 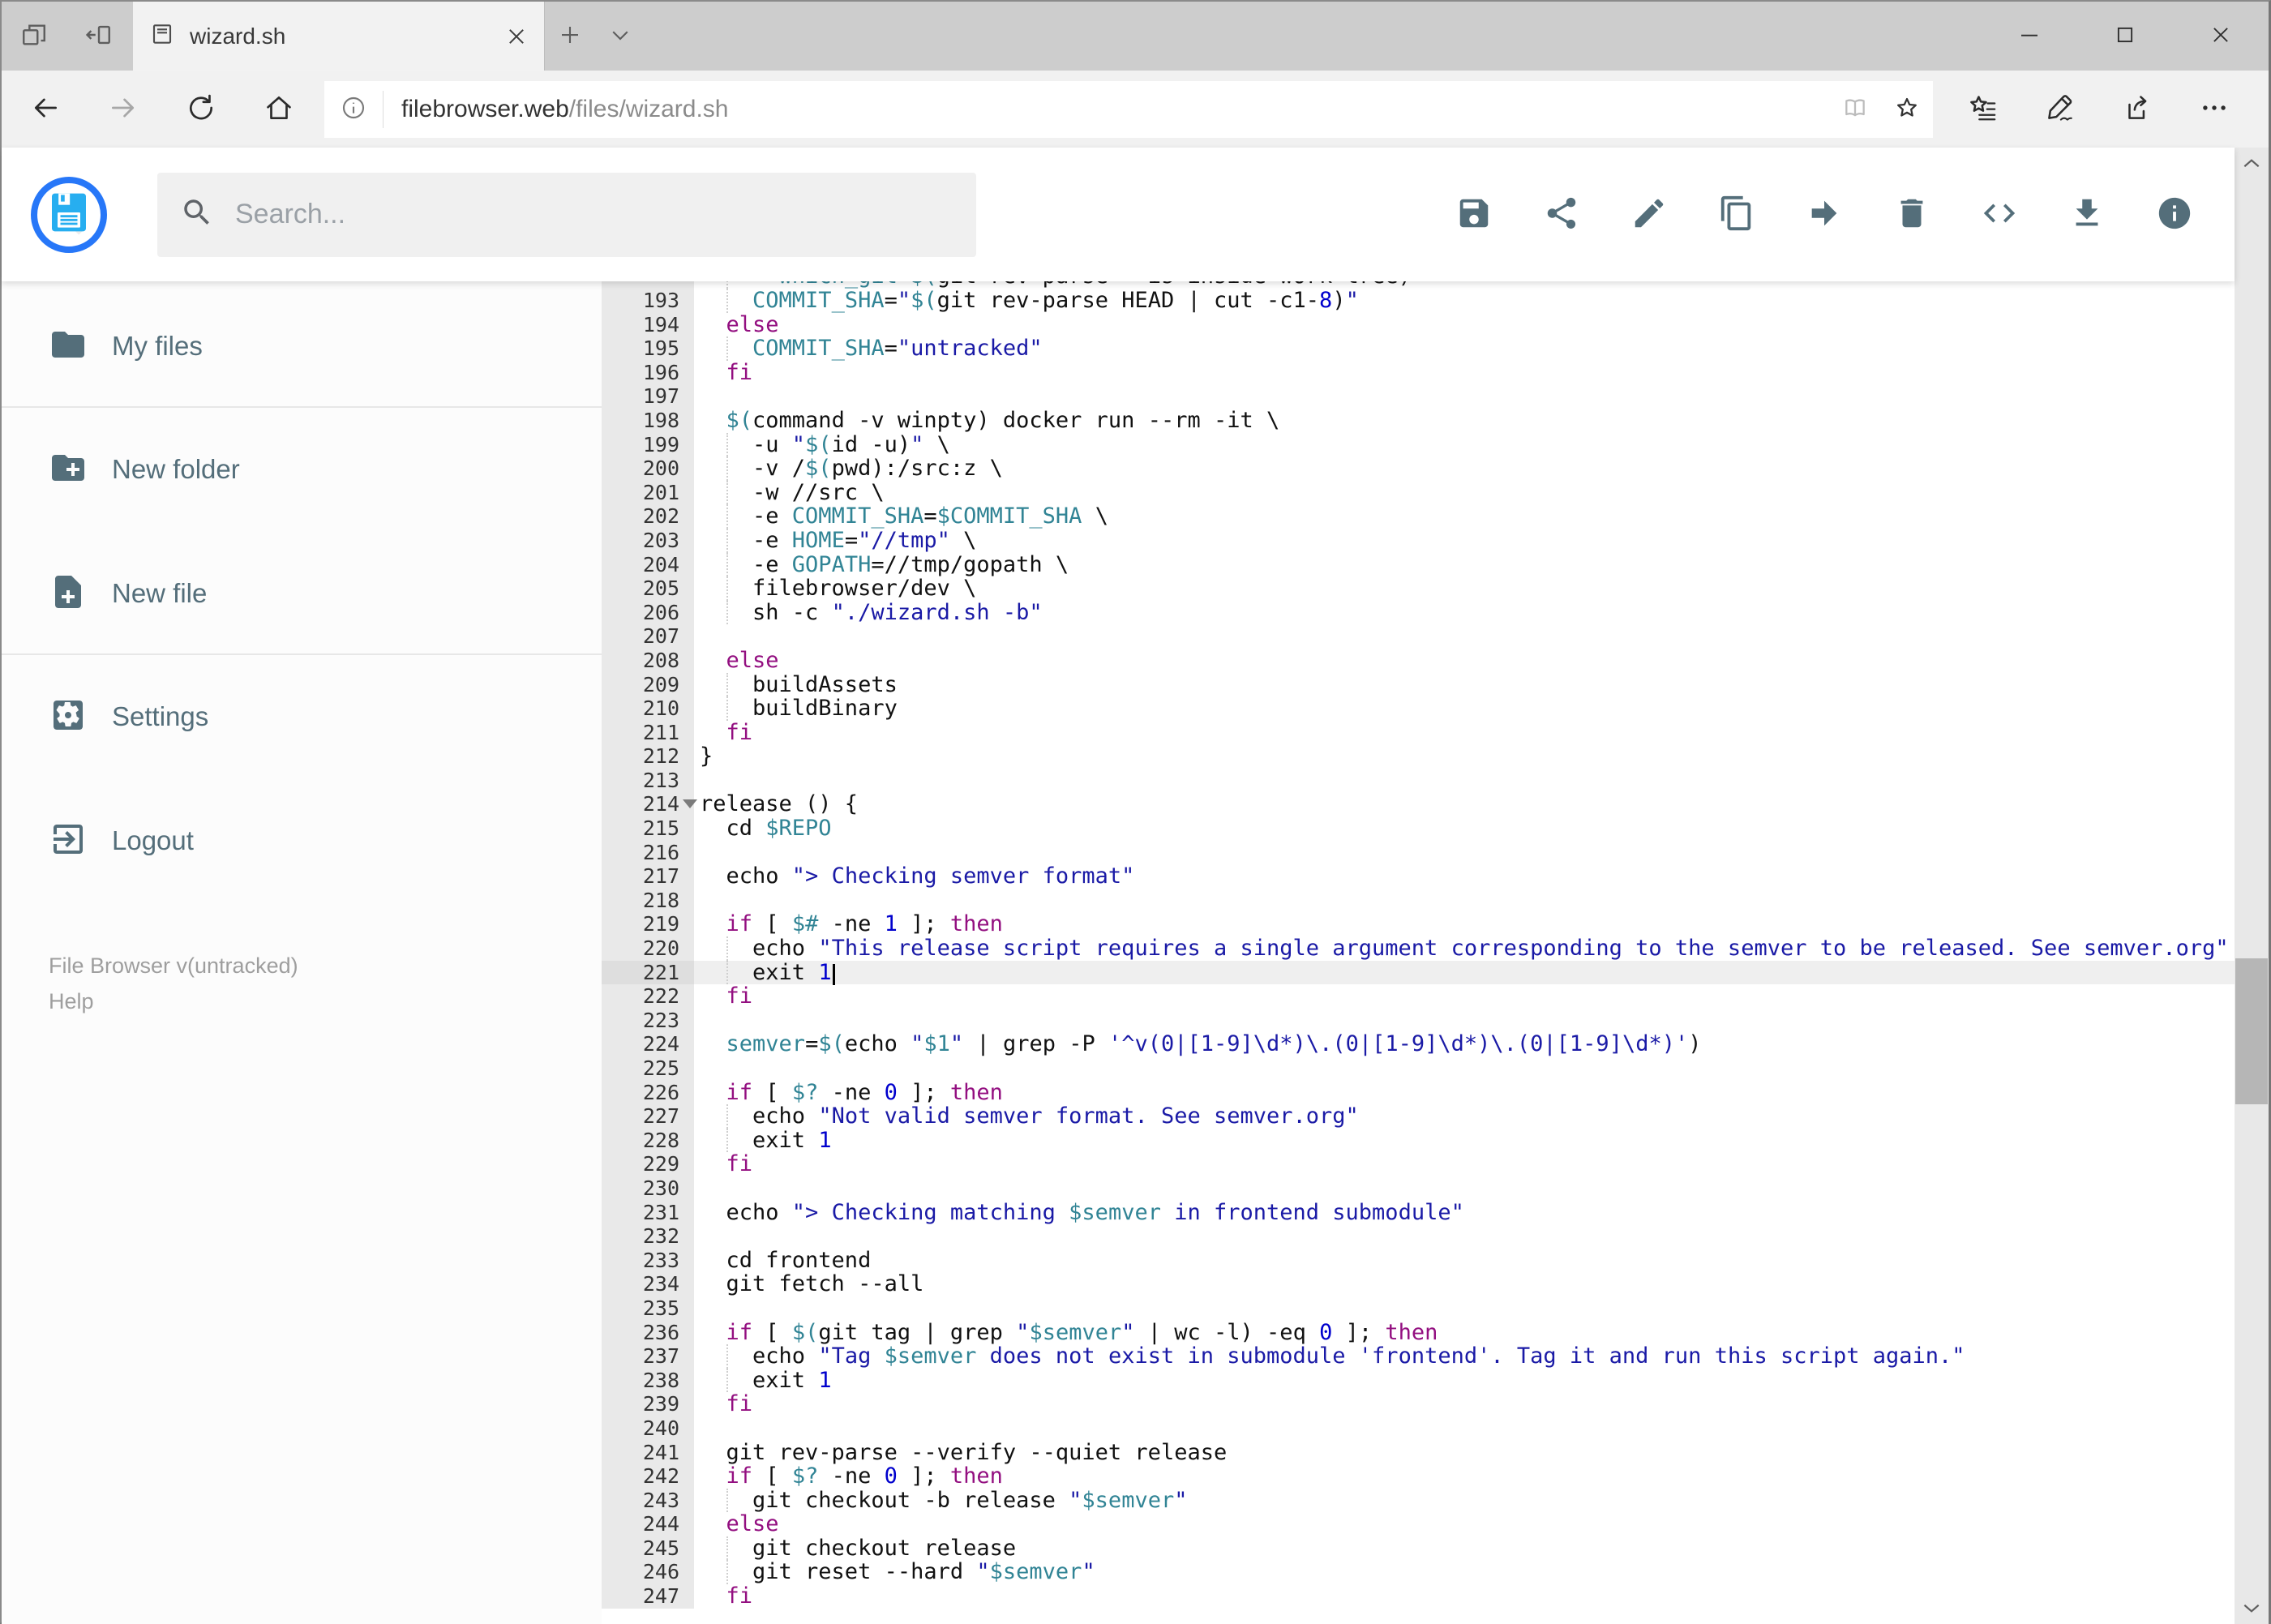 I want to click on line-number: 237, so click(x=648, y=1357).